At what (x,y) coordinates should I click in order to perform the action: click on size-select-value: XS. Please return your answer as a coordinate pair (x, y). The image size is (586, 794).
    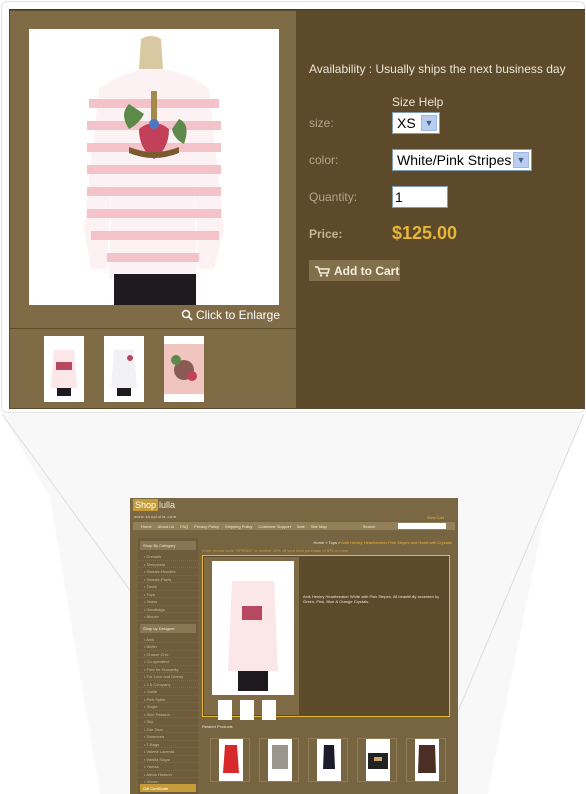
    Looking at the image, I should click on (406, 123).